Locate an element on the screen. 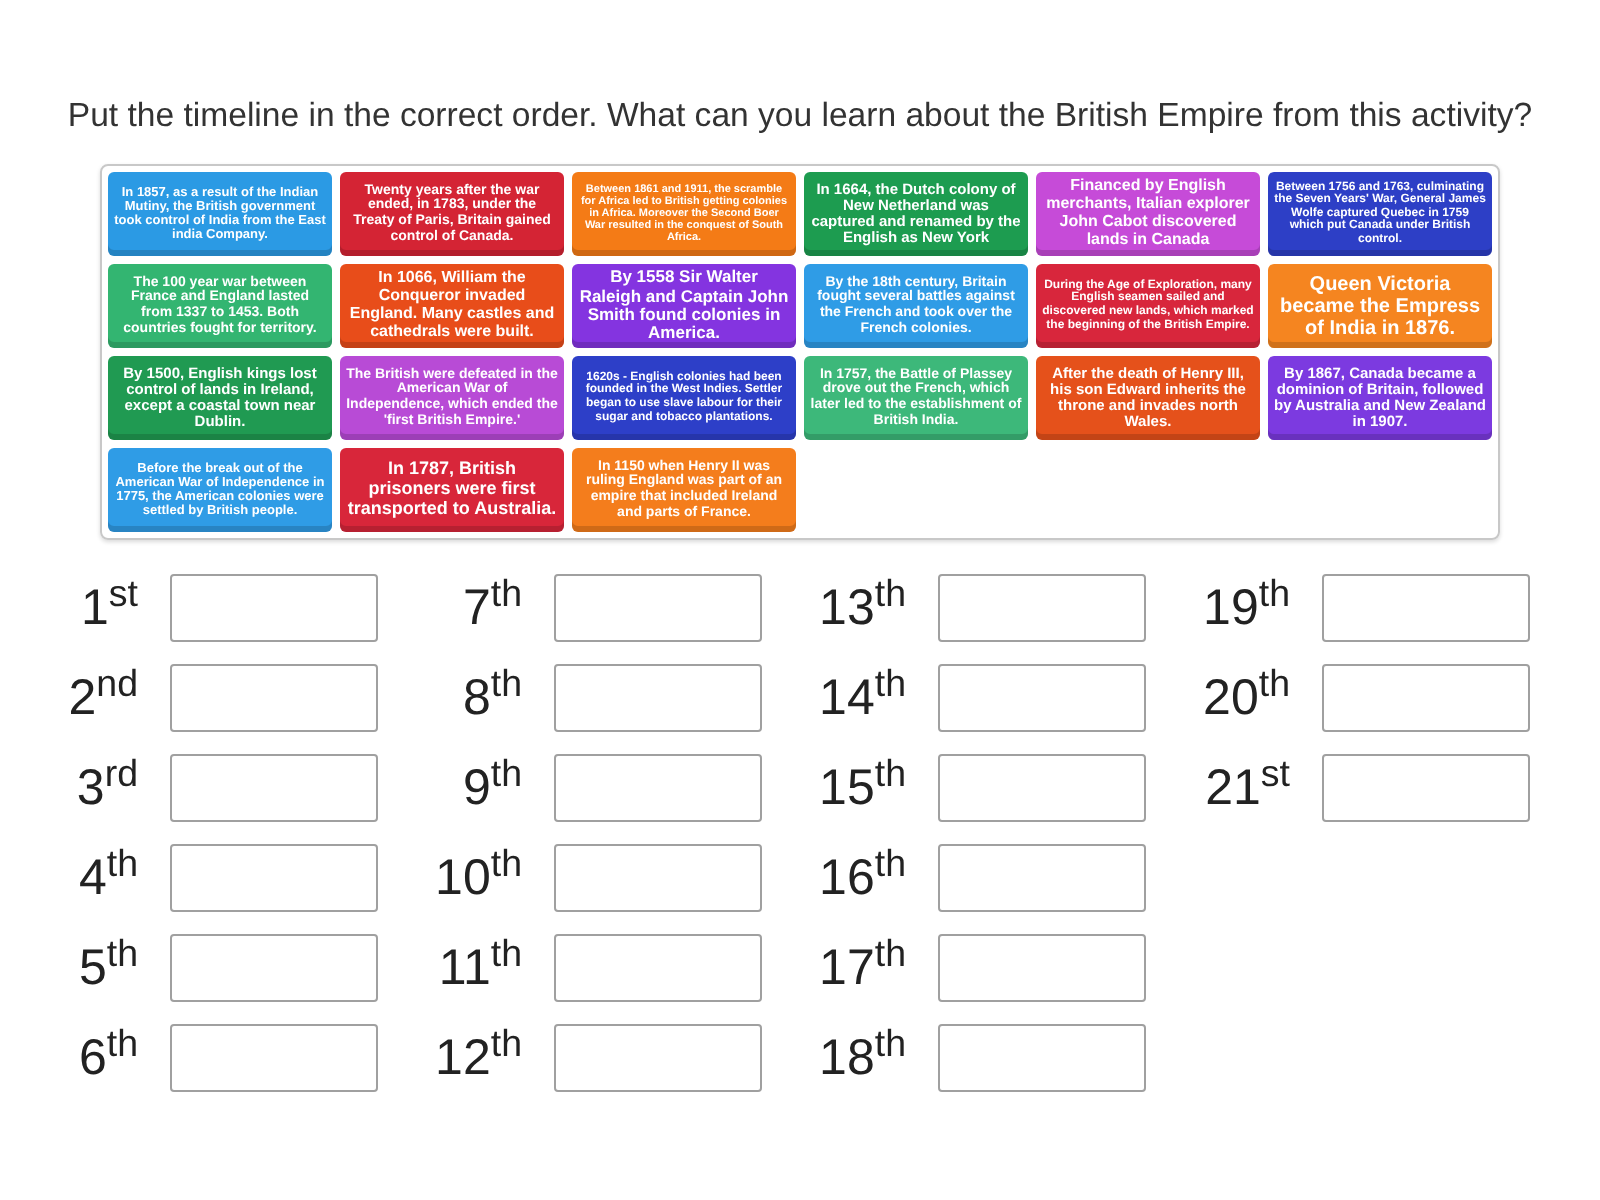  ordinal-label: 7$^{th}$ is located at coordinates (492, 607).